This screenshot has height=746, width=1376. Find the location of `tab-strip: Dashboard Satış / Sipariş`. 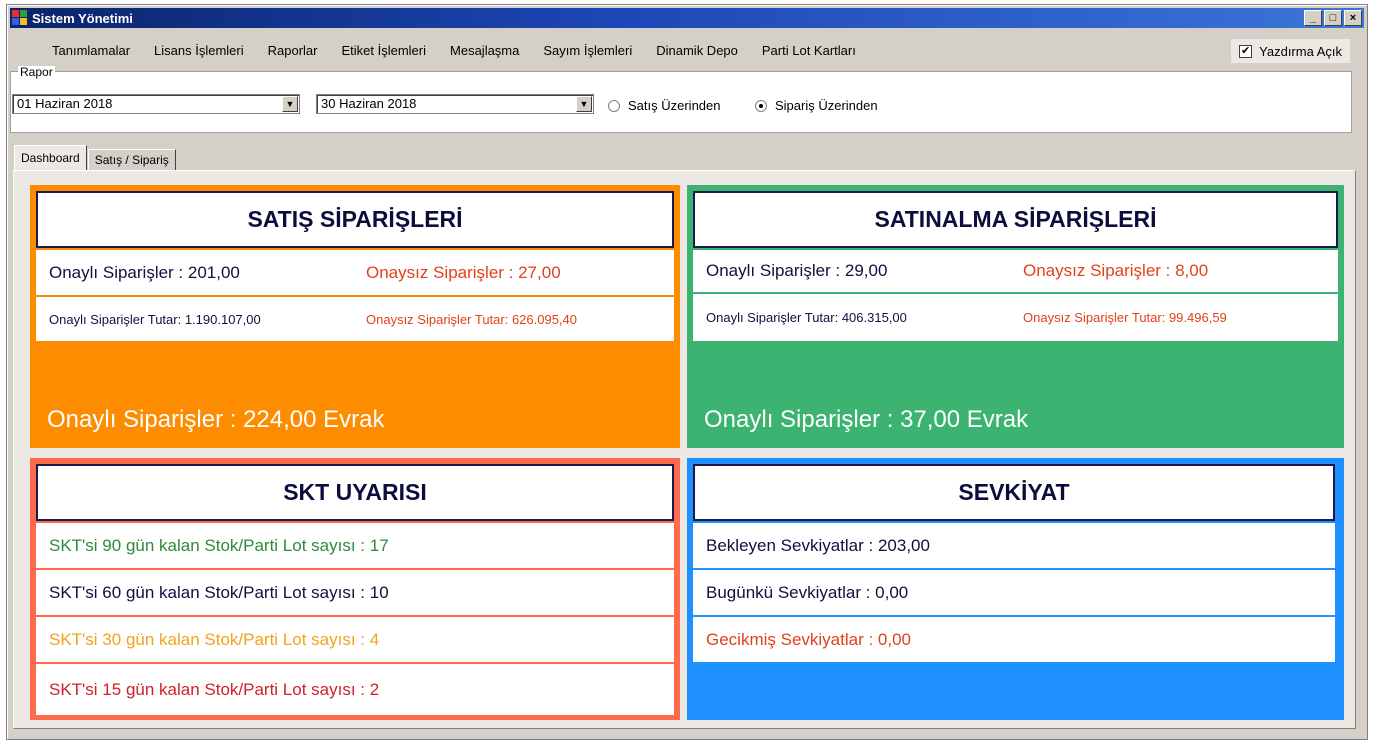

tab-strip: Dashboard Satış / Sipariş is located at coordinates (95, 157).